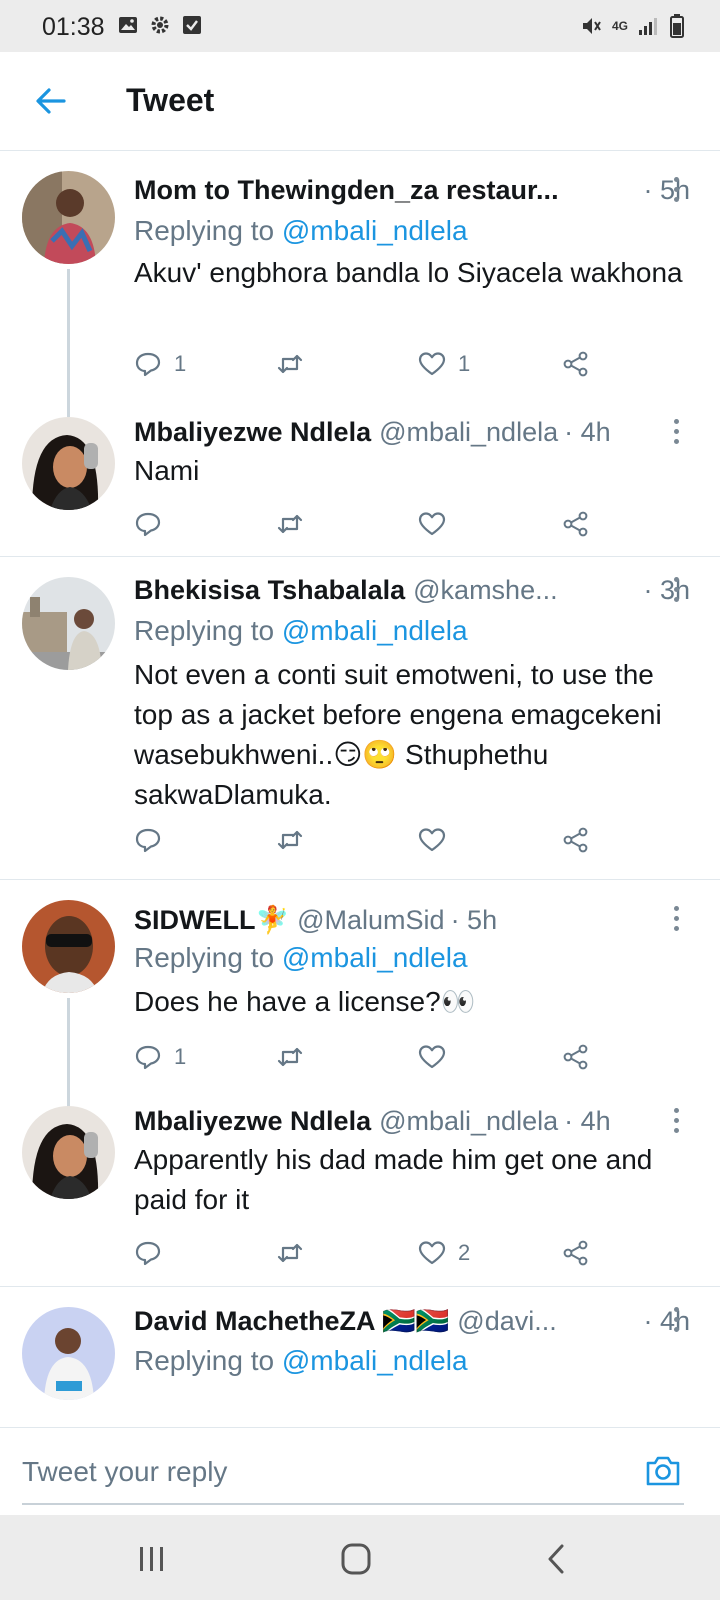  Describe the element at coordinates (619, 26) in the screenshot. I see `network-type: 4G` at that location.